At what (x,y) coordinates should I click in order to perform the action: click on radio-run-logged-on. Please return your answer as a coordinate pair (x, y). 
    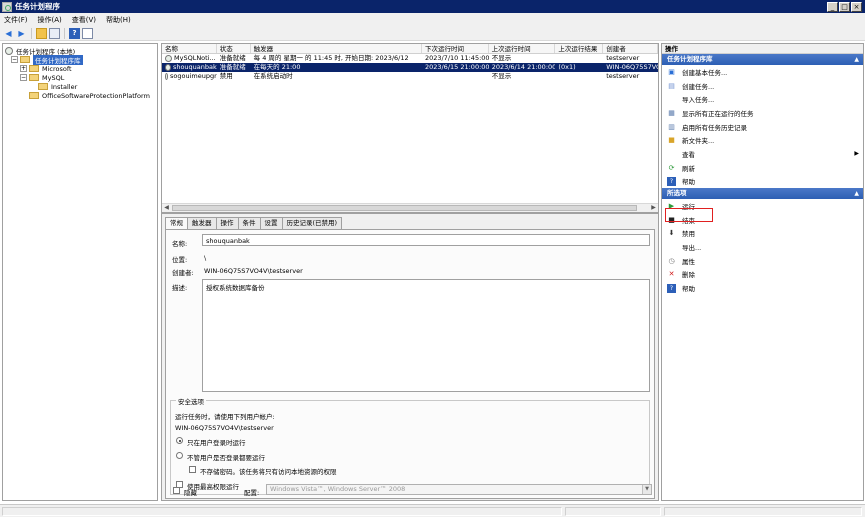
    Looking at the image, I should click on (179, 440).